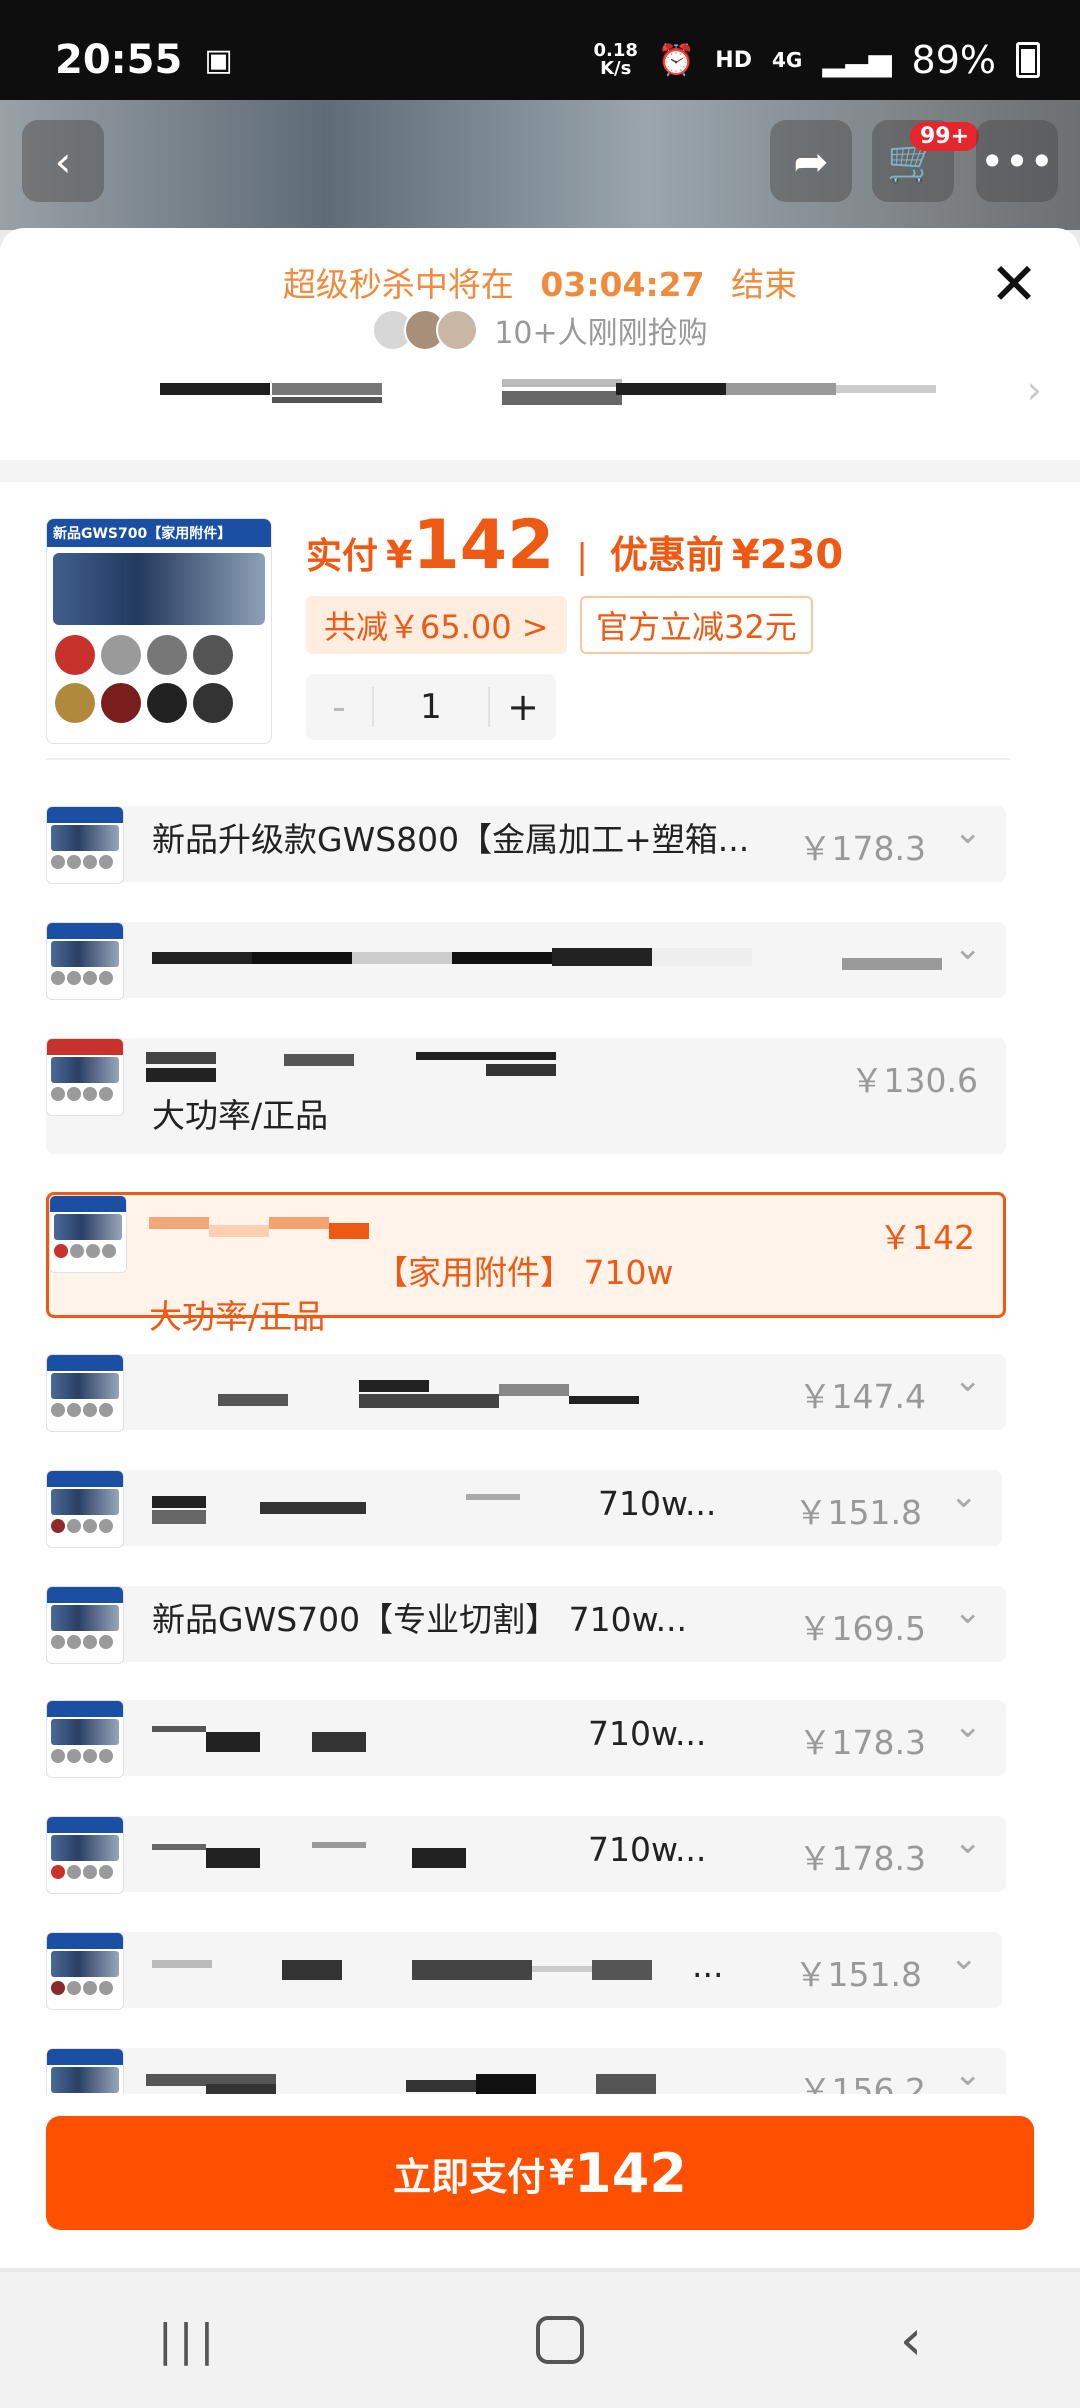  I want to click on option-item-selected: 【家用附件】 710w 大功率/正品 ￥142, so click(526, 1264).